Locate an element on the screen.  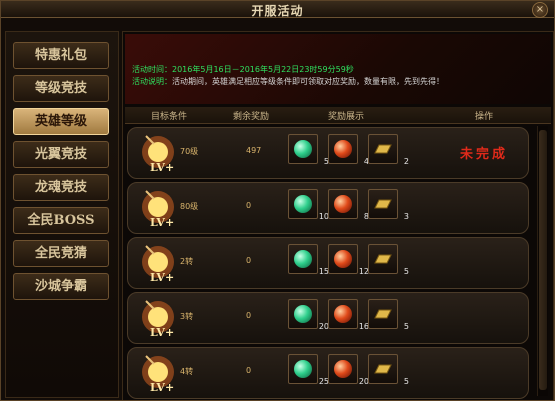
reward-count: 3 is located at coordinates (406, 216).